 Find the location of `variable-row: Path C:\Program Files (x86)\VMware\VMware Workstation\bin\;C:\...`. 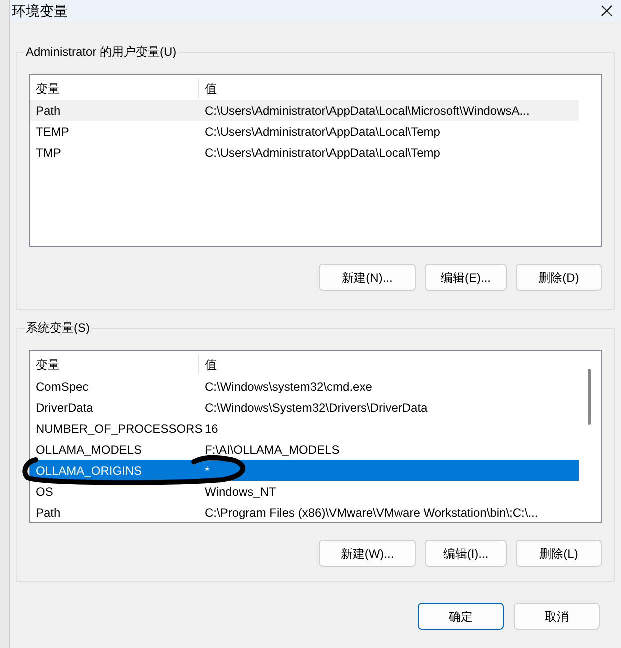

variable-row: Path C:\Program Files (x86)\VMware\VMware Workstation\bin\;C:\... is located at coordinates (304, 512).